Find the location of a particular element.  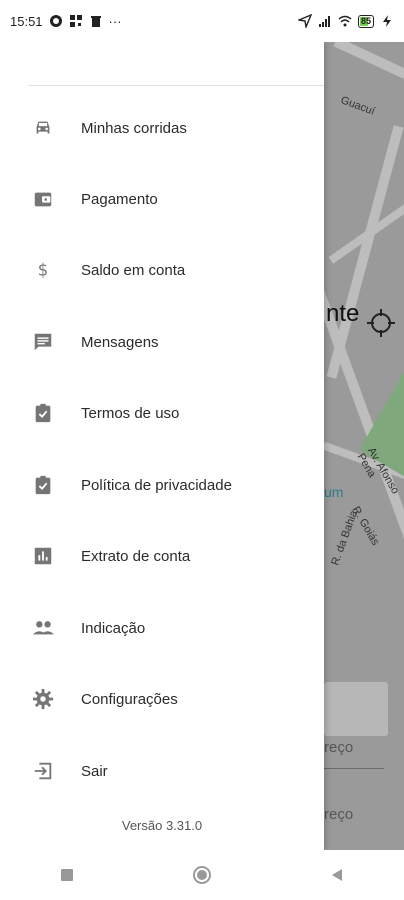

map-street-label: R. da Bahia is located at coordinates (345, 538).